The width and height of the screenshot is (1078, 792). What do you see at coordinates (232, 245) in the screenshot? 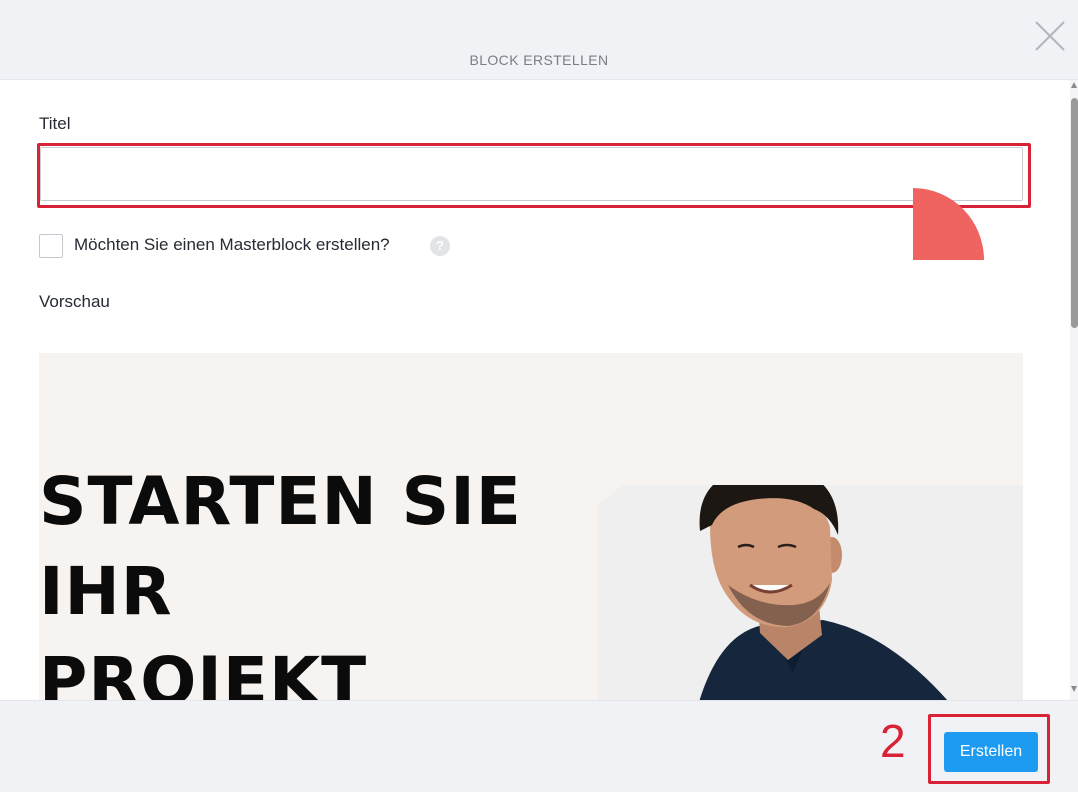
I see `master-block-label: Möchten Sie einen Masterblock erstellen?` at bounding box center [232, 245].